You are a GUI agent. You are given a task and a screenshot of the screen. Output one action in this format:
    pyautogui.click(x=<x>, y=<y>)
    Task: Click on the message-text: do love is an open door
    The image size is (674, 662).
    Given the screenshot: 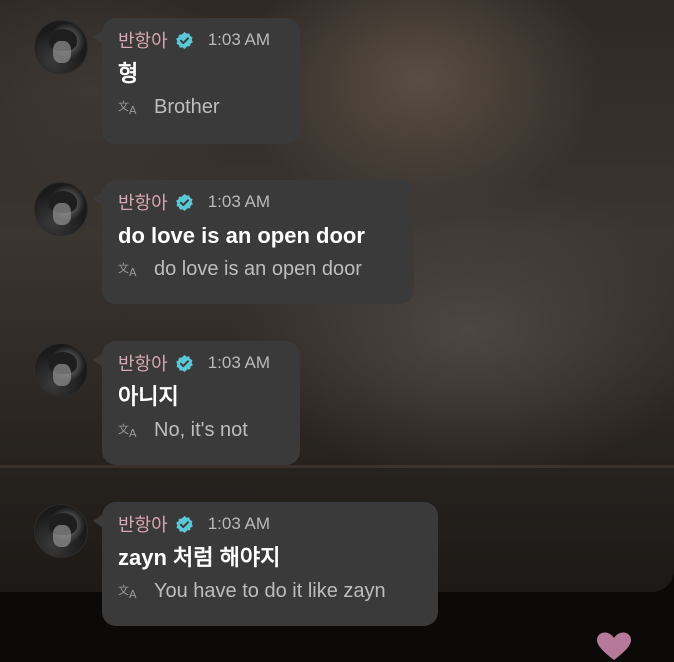 What is the action you would take?
    pyautogui.click(x=241, y=235)
    